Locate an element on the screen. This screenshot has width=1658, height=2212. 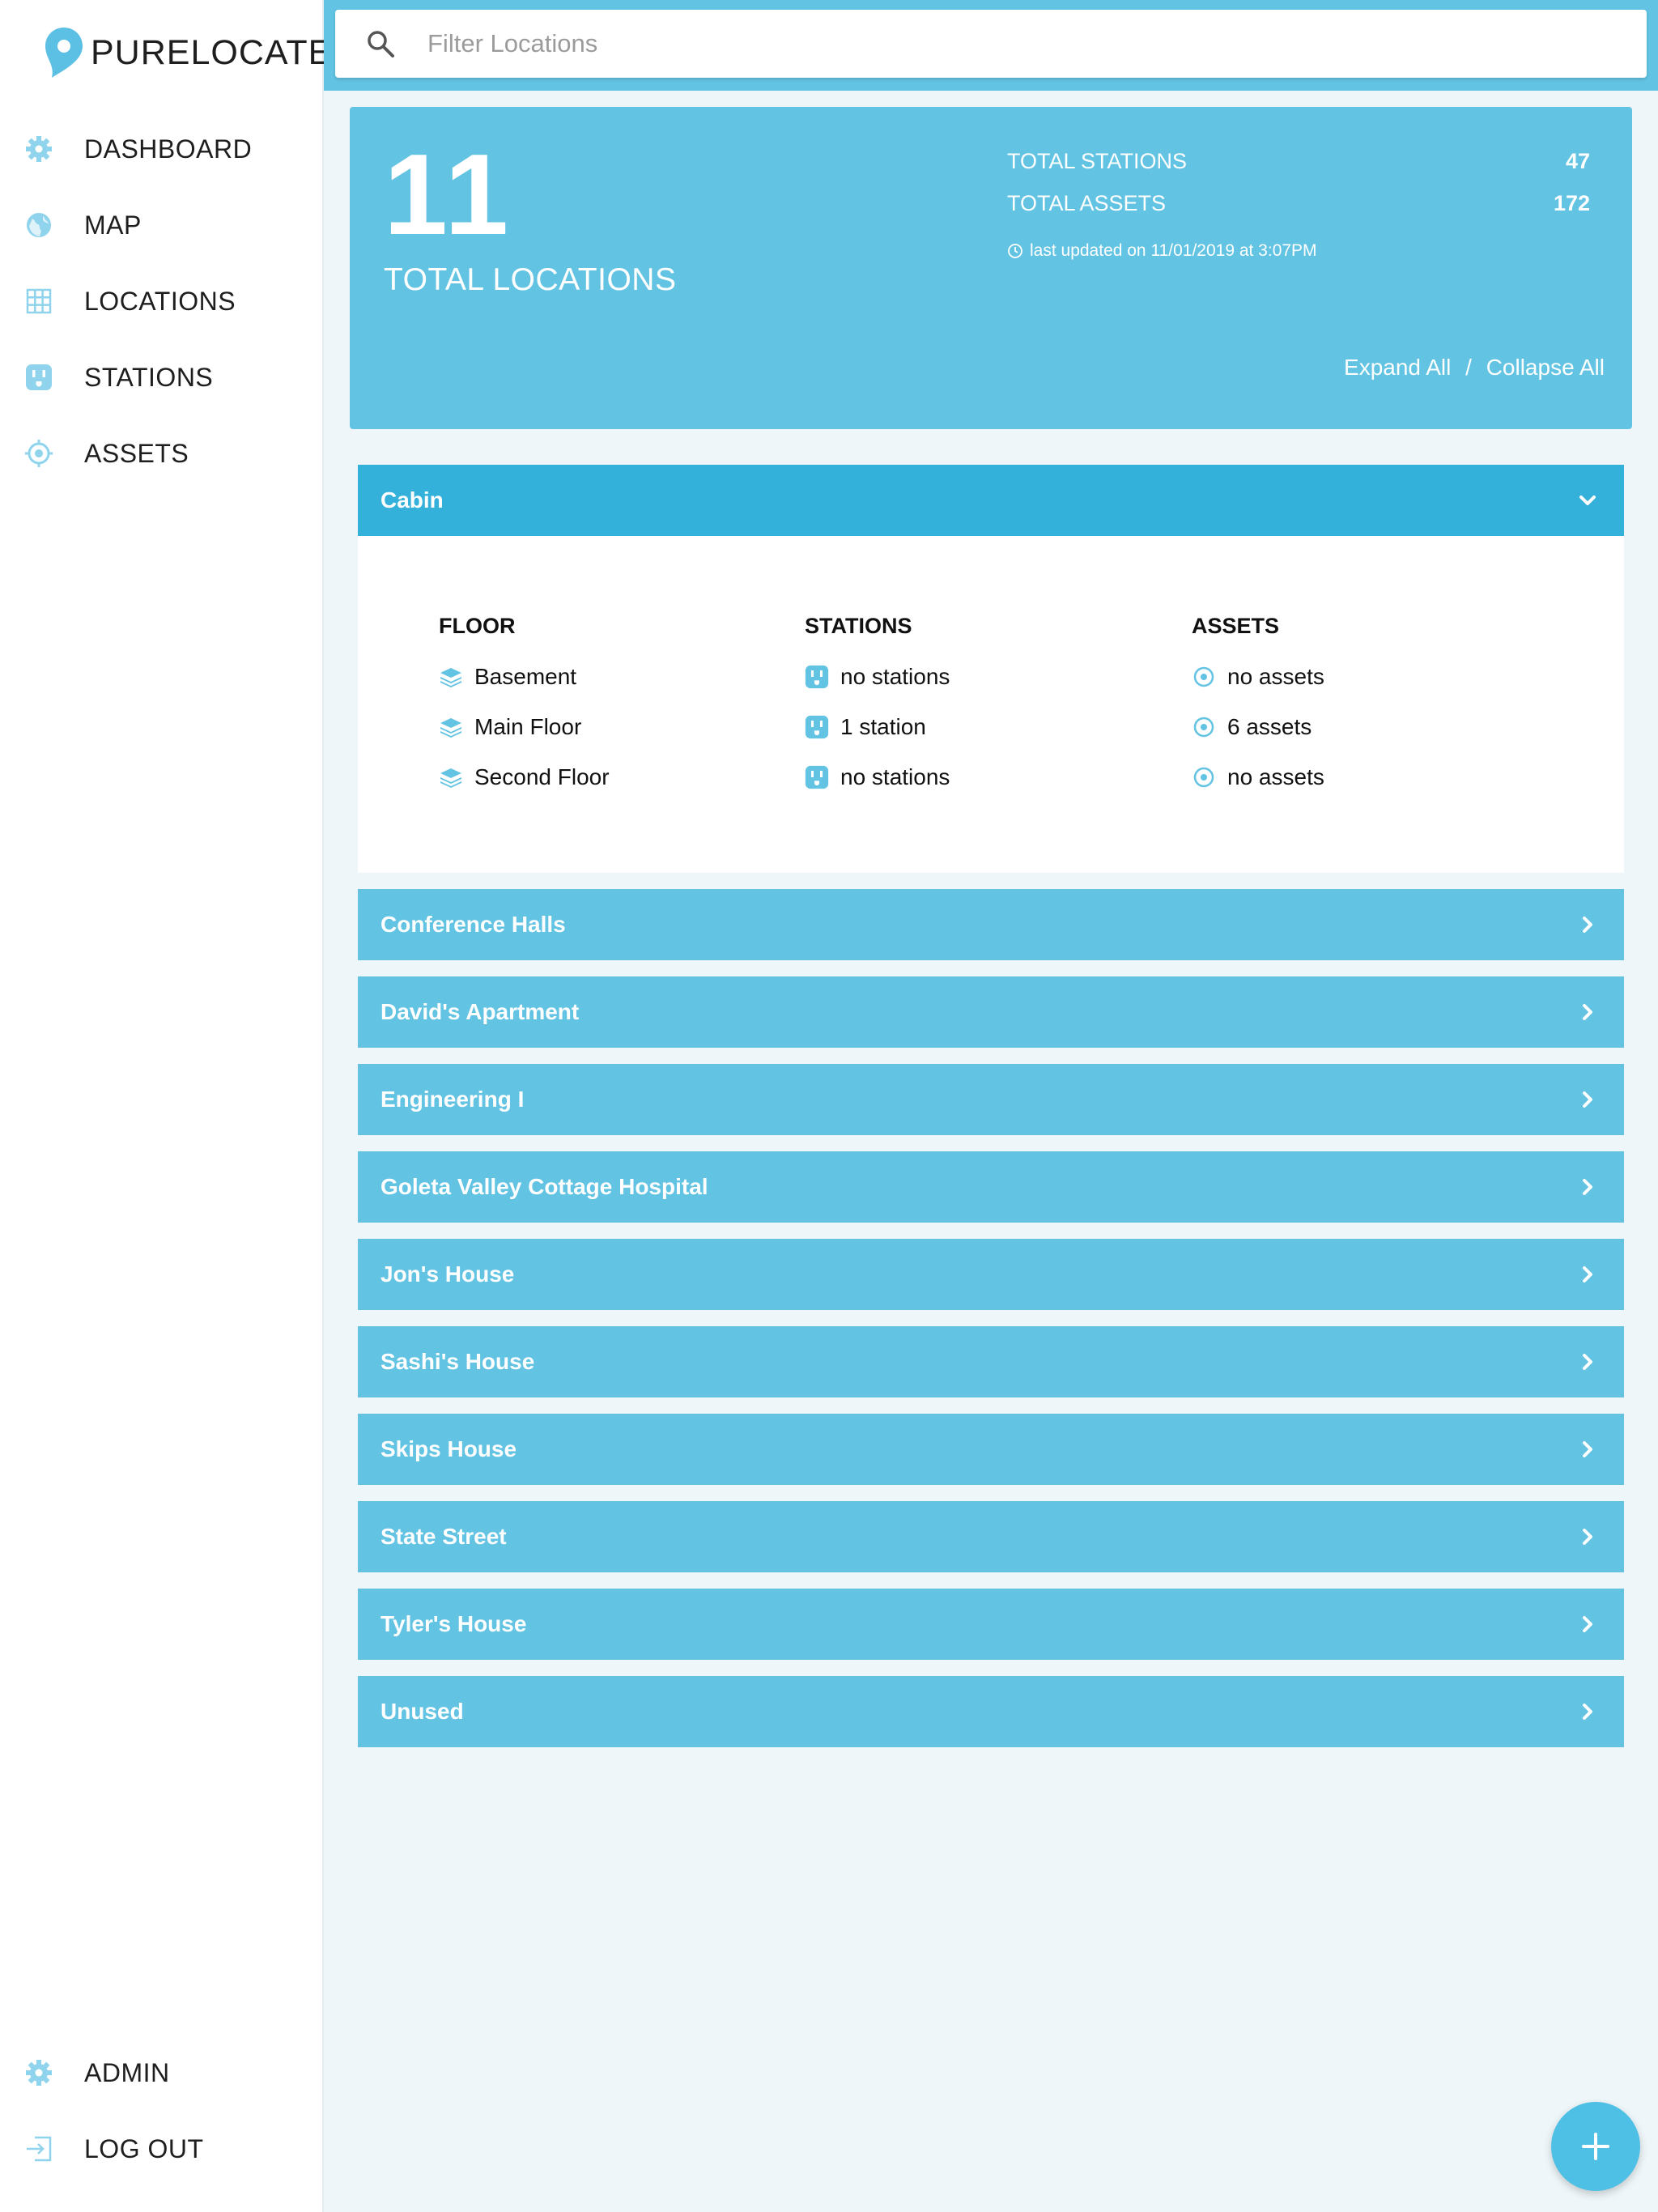
nav-item-locations: LOCATIONS is located at coordinates (129, 301).